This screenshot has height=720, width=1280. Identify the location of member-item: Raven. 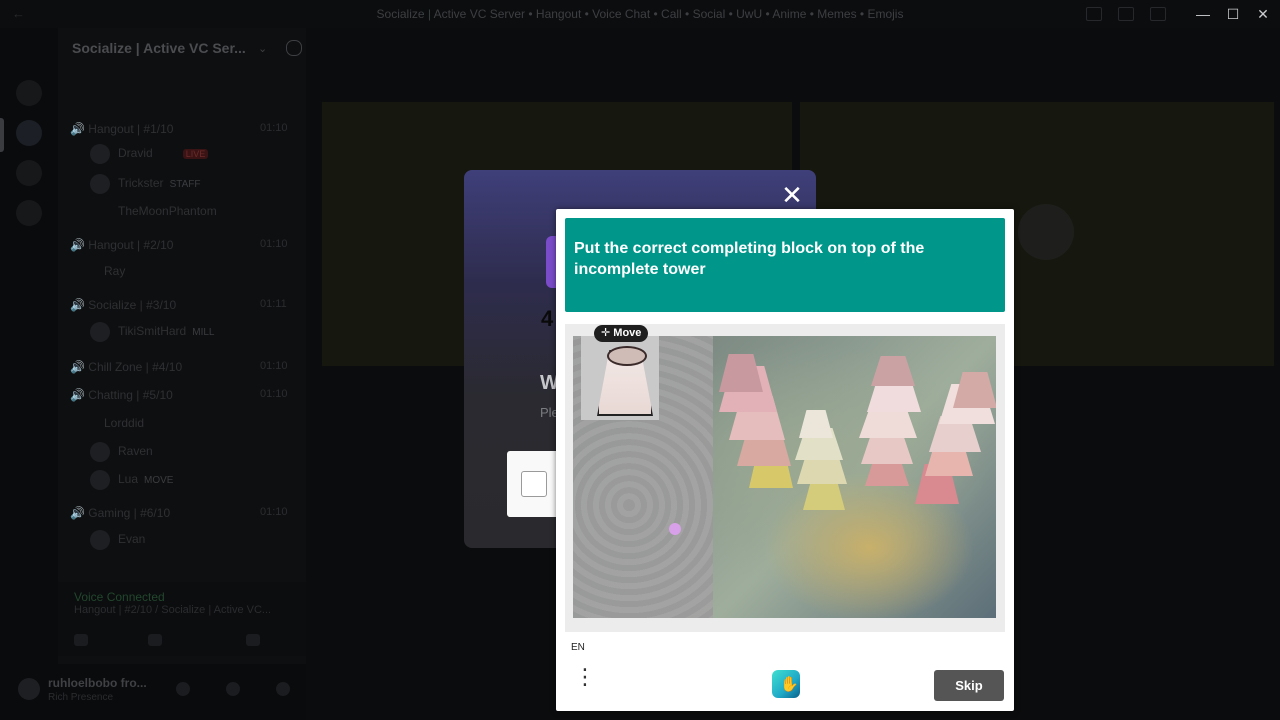
(121, 452).